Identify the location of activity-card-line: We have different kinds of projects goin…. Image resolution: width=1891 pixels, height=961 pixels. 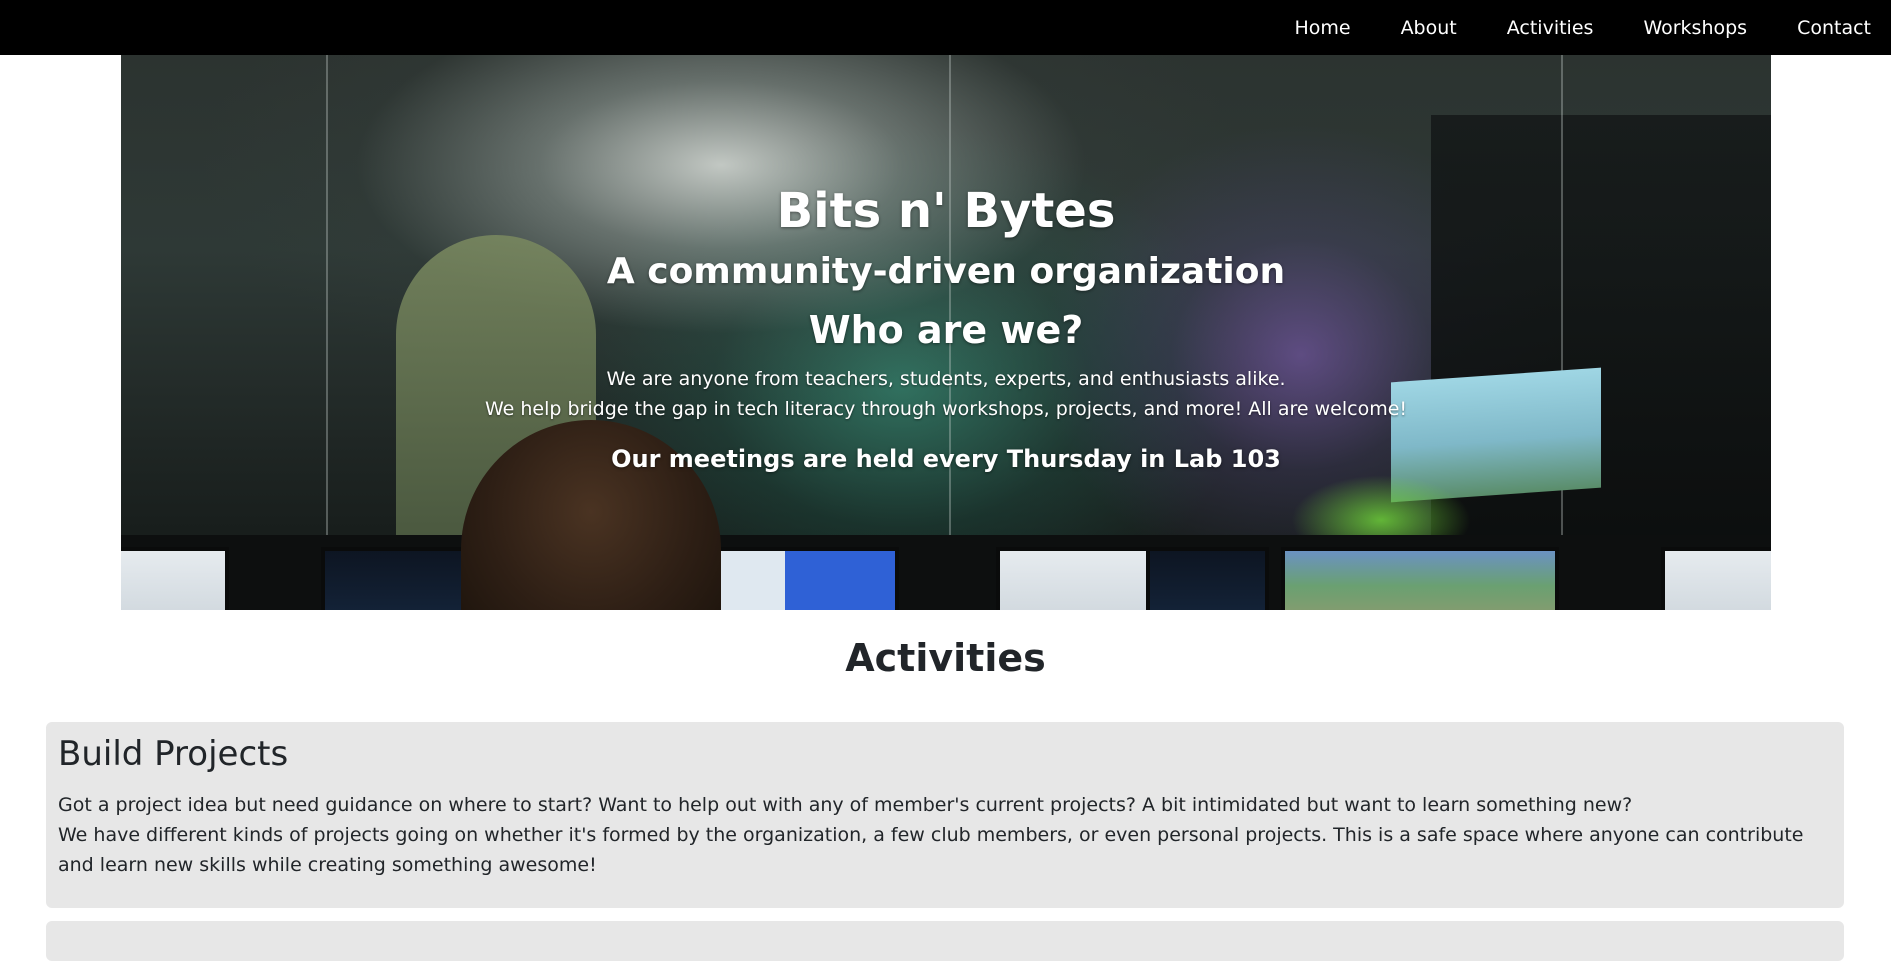
(931, 850).